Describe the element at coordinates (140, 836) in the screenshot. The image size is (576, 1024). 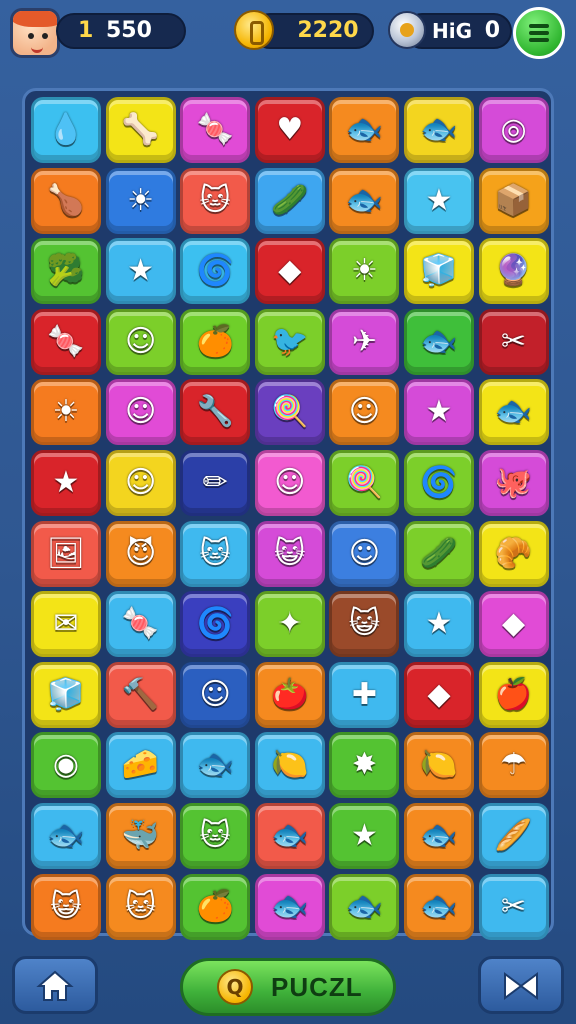
I see `tile-whale: 🐳` at that location.